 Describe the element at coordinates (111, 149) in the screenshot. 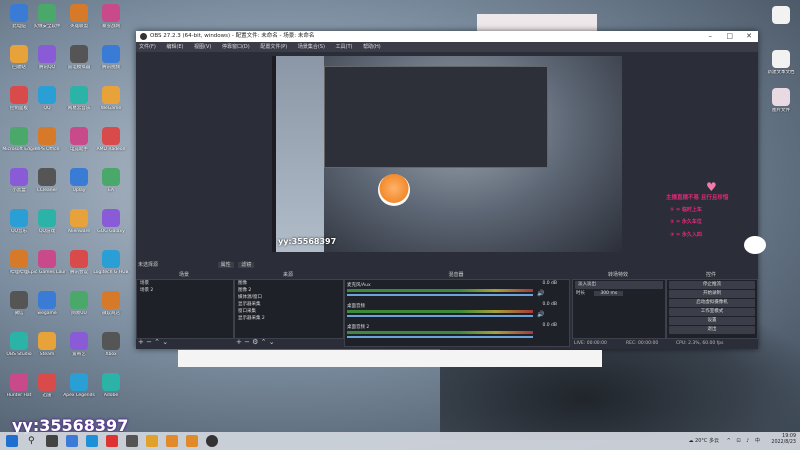

I see `desktop-icon-label: AMD Radeon` at that location.